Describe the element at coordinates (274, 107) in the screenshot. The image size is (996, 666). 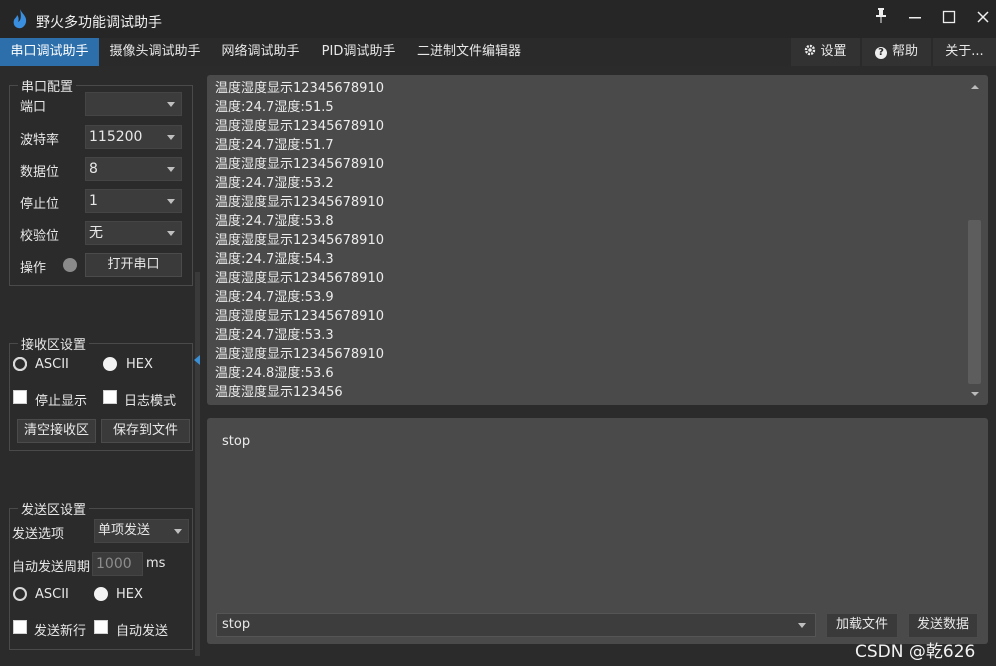
I see `receive-line: 温度:24.7湿度:51.5` at that location.